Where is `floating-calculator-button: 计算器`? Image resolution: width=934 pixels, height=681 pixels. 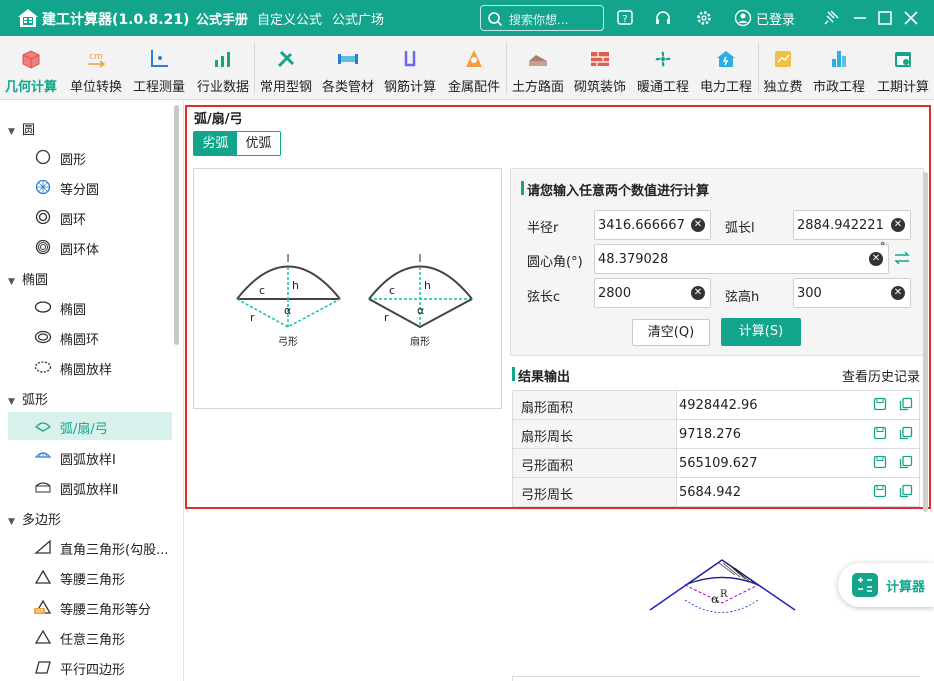 floating-calculator-button: 计算器 is located at coordinates (886, 585).